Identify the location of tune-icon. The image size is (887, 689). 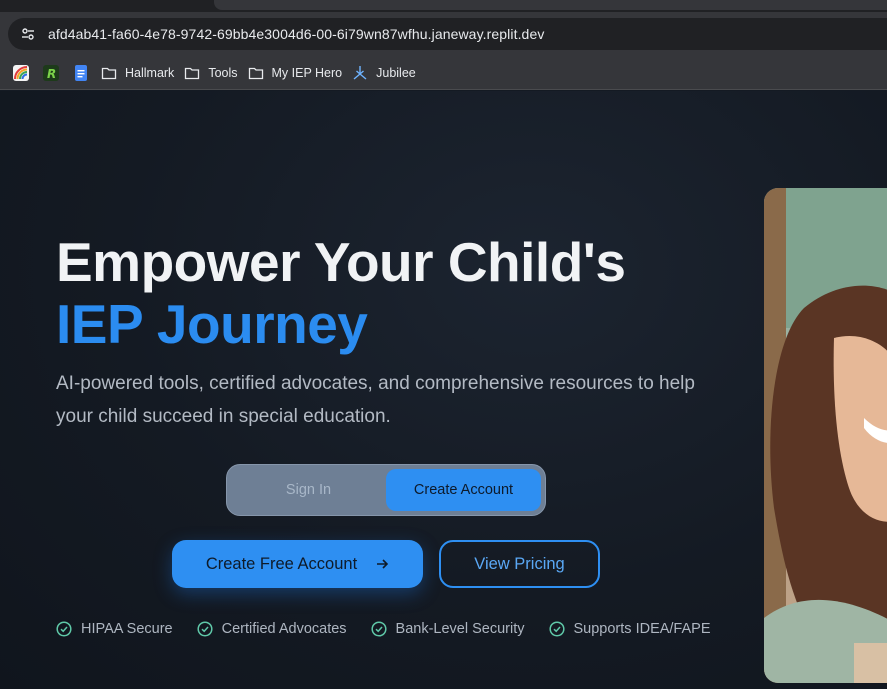
(28, 34).